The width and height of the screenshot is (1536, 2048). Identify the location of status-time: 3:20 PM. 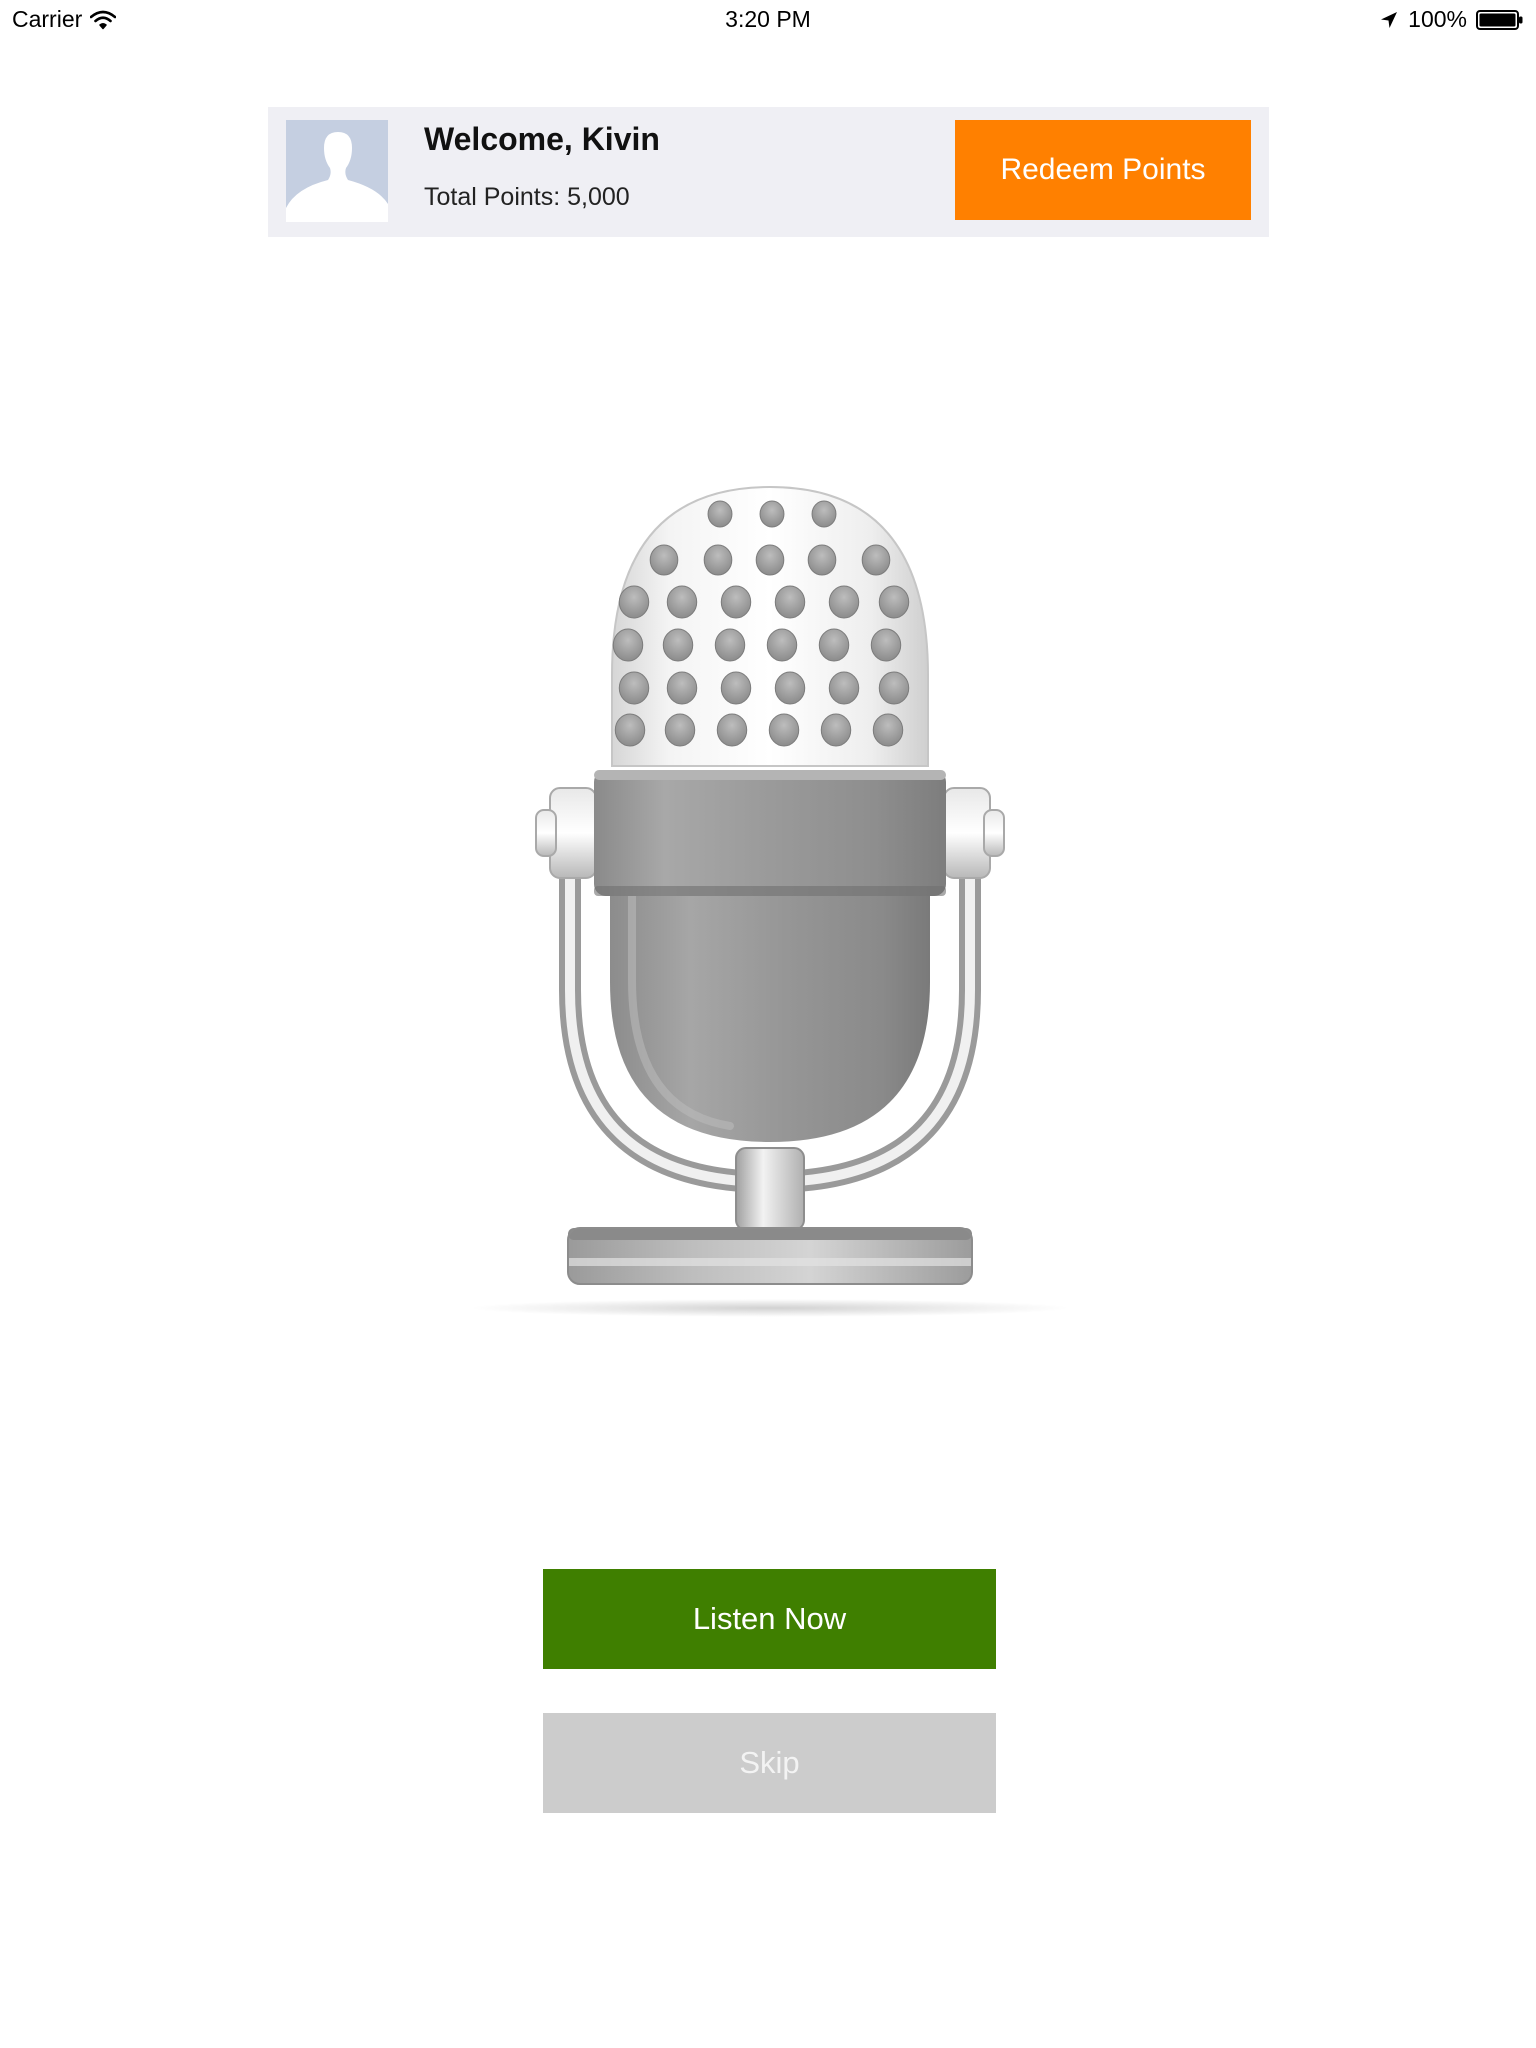
(768, 19).